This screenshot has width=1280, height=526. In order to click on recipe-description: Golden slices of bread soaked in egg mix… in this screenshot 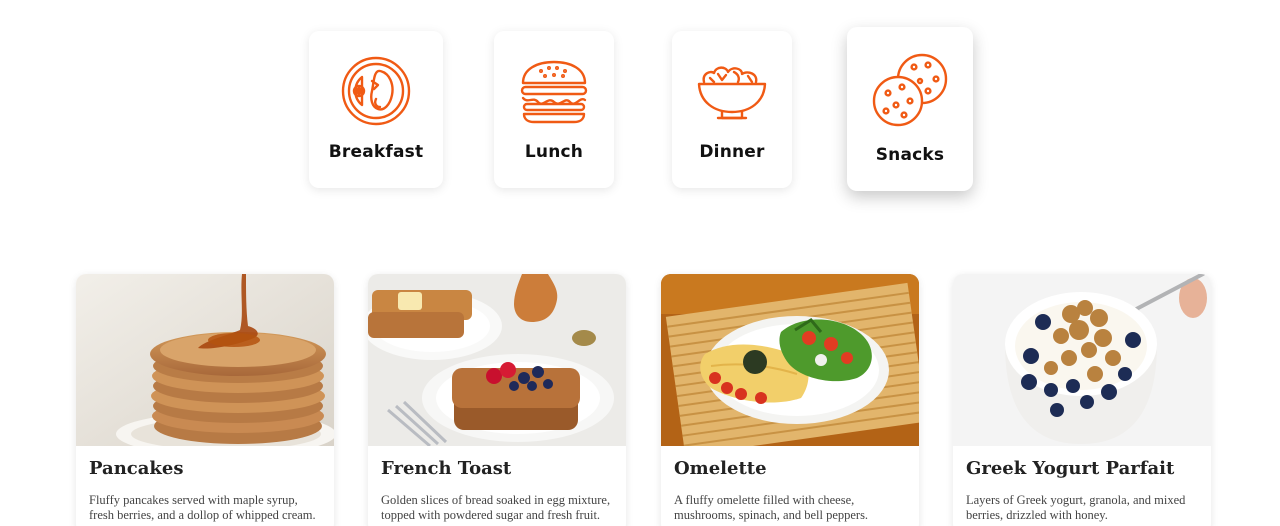, I will do `click(496, 507)`.